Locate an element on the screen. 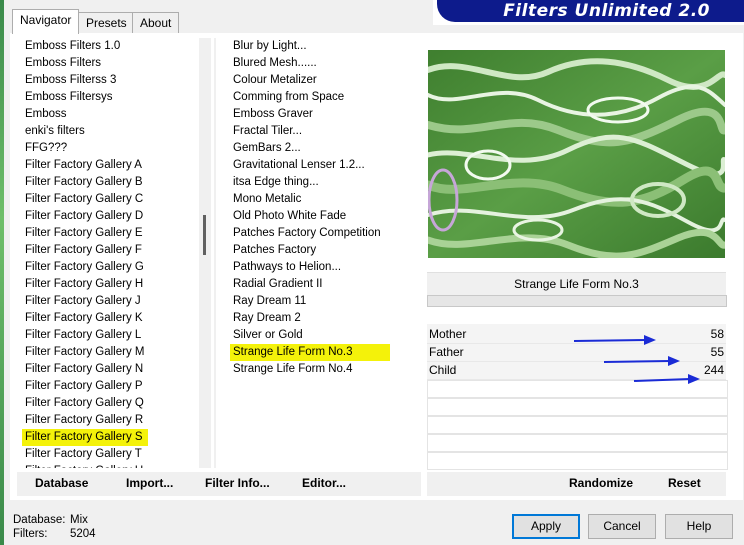 The height and width of the screenshot is (545, 744). filter-name-bar is located at coordinates (577, 301).